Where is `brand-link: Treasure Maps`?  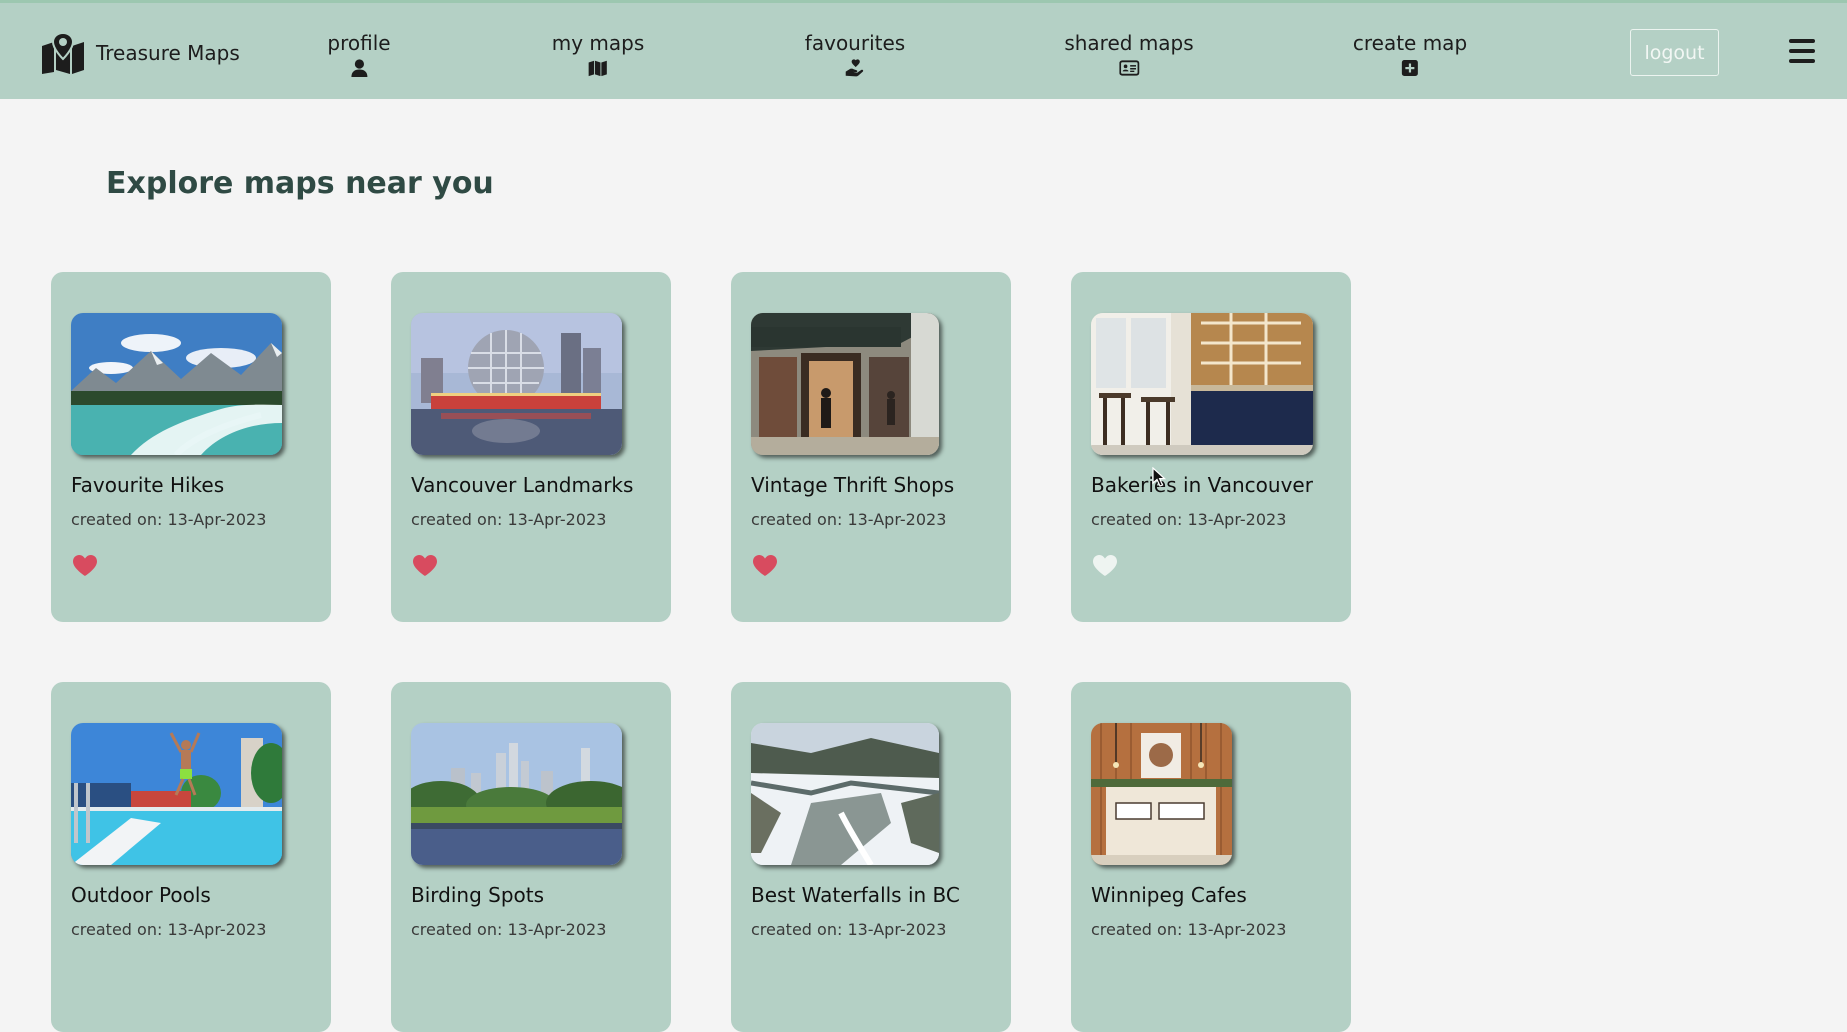
brand-link: Treasure Maps is located at coordinates (140, 53).